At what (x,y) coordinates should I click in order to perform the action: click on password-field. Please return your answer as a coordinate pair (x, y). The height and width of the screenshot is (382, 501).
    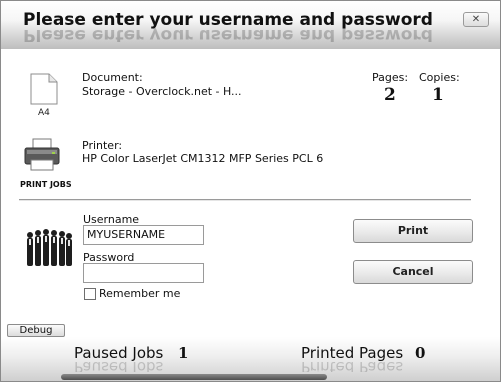
    Looking at the image, I should click on (143, 273).